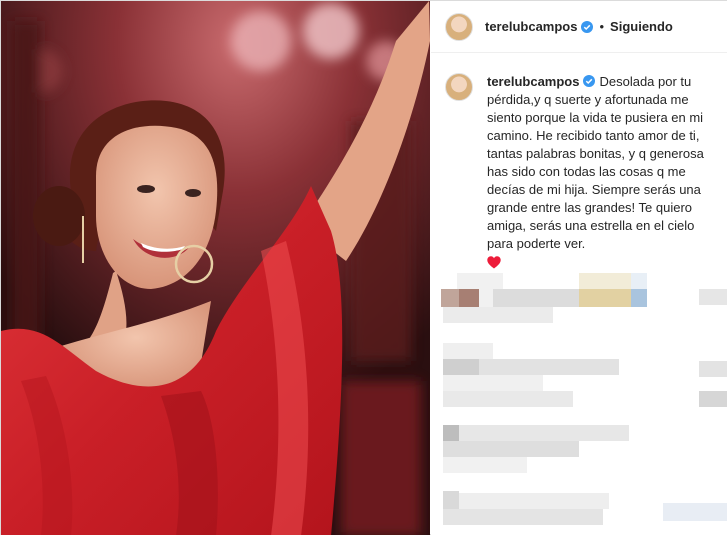 The width and height of the screenshot is (727, 535). Describe the element at coordinates (579, 27) in the screenshot. I see `post-header: terelubcampos • Siguiendo` at that location.